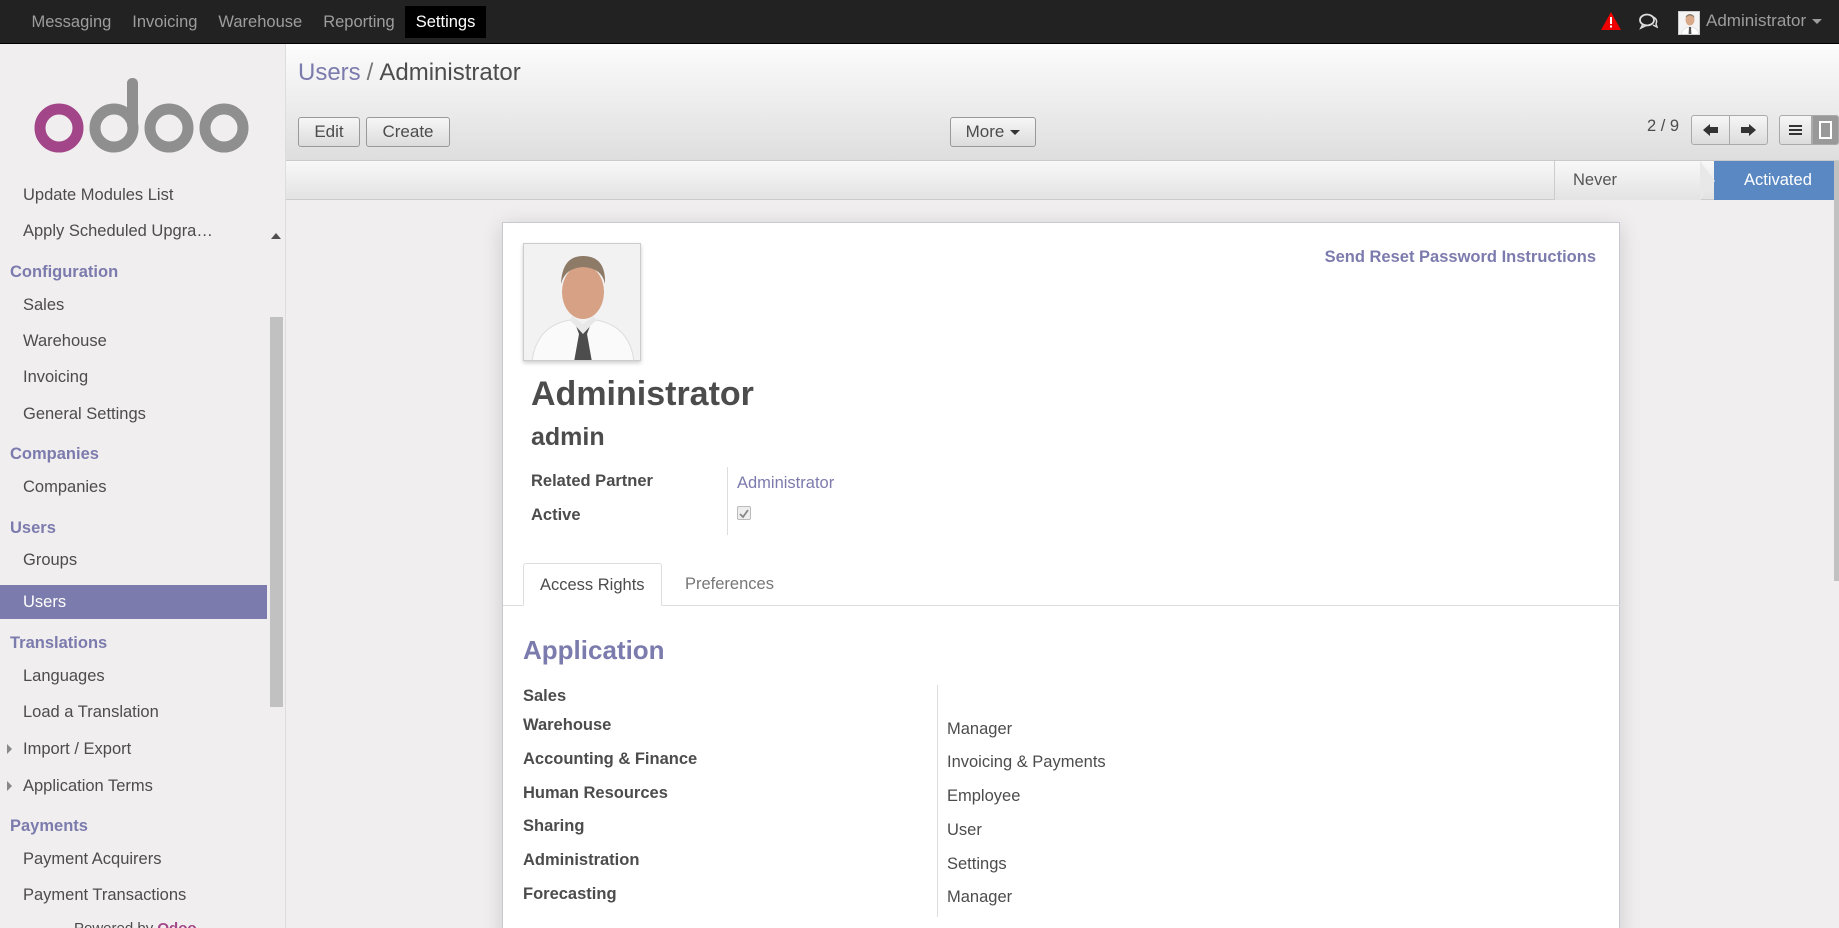 Image resolution: width=1839 pixels, height=928 pixels. Describe the element at coordinates (133, 786) in the screenshot. I see `sidebar-item-application-terms: Application Terms` at that location.